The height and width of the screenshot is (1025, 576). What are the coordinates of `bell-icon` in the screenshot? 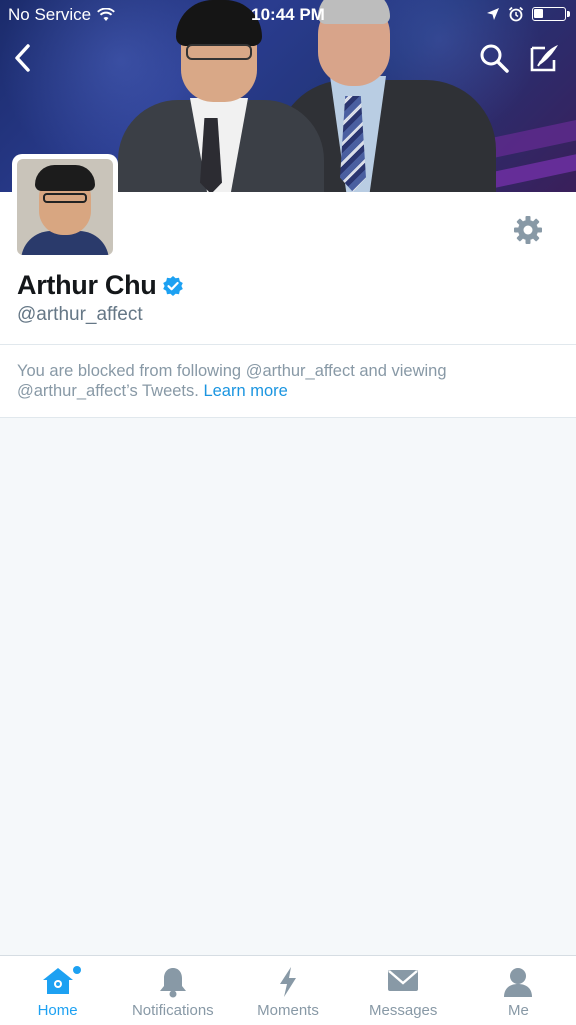 It's located at (172, 983).